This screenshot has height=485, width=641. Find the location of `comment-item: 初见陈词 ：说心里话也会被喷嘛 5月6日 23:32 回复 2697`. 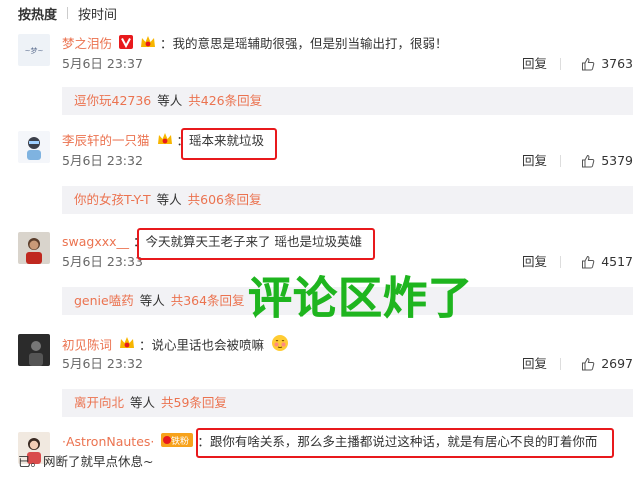

comment-item: 初见陈词 ：说心里话也会被喷嘛 5月6日 23:32 回复 2697 is located at coordinates (325, 356).